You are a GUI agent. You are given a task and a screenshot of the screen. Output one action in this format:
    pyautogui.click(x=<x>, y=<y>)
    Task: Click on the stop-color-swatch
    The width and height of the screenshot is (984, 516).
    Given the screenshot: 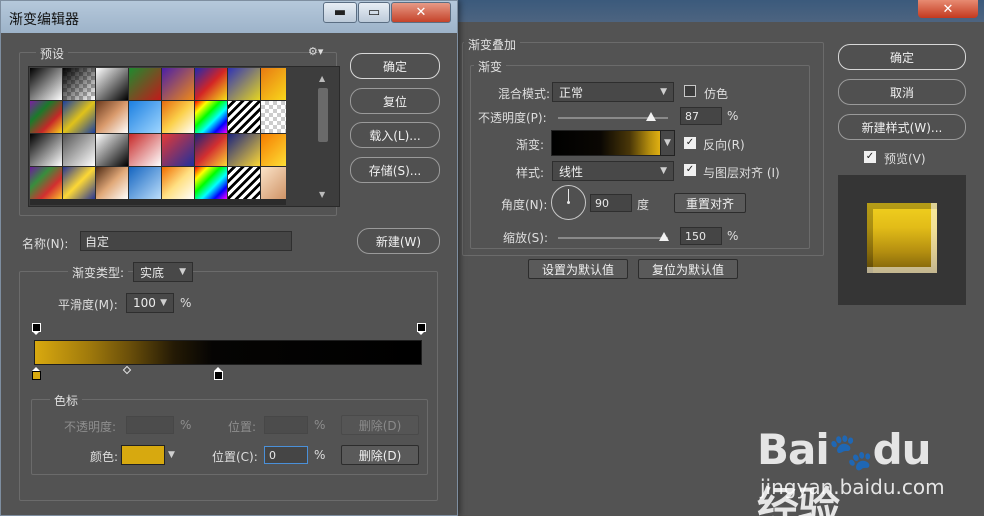 What is the action you would take?
    pyautogui.click(x=143, y=455)
    